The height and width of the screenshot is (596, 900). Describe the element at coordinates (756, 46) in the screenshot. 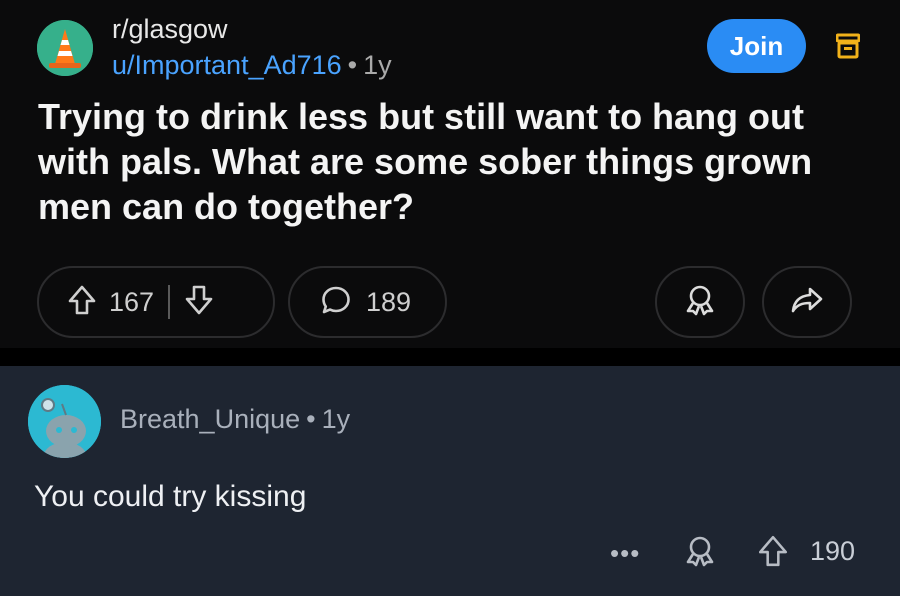

I see `join-button: Join` at that location.